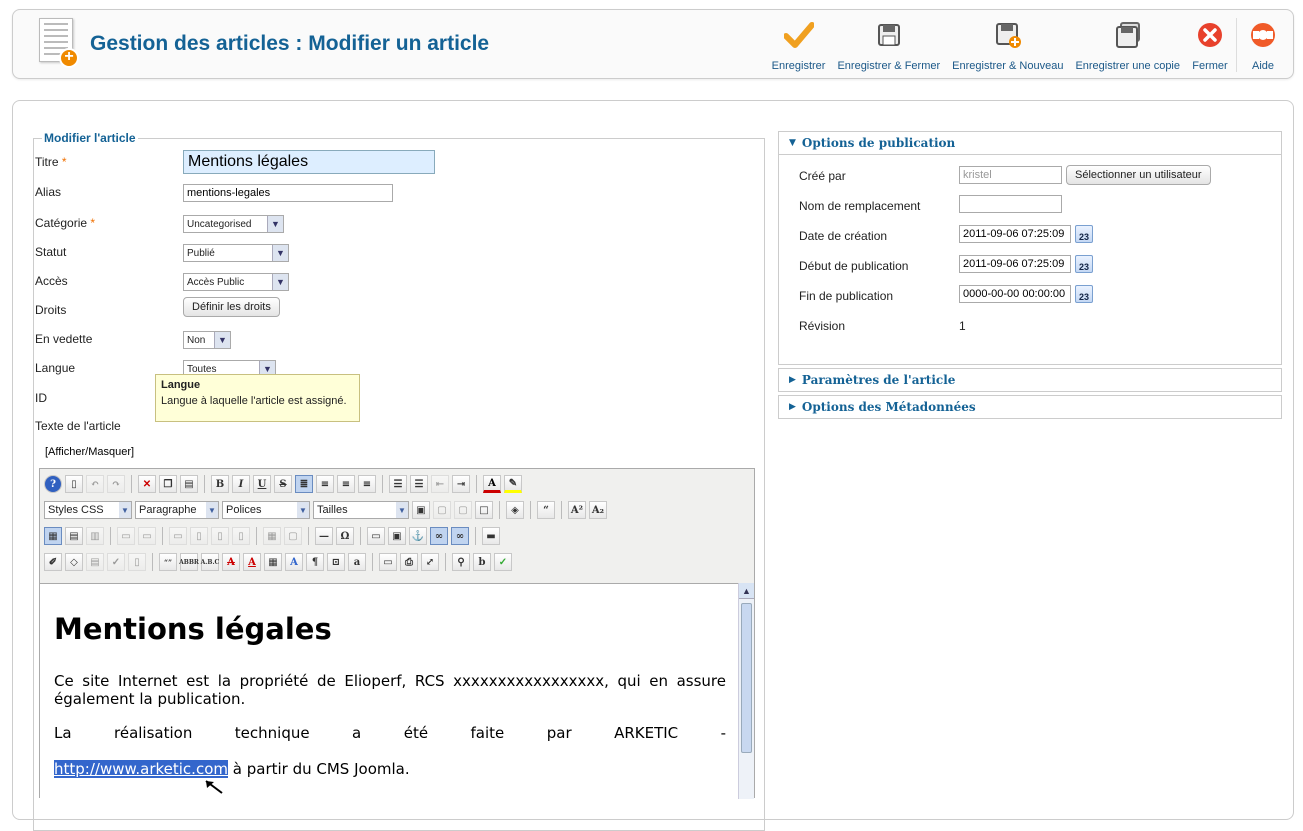 The width and height of the screenshot is (1303, 831). I want to click on special-char-icon: Ω, so click(345, 536).